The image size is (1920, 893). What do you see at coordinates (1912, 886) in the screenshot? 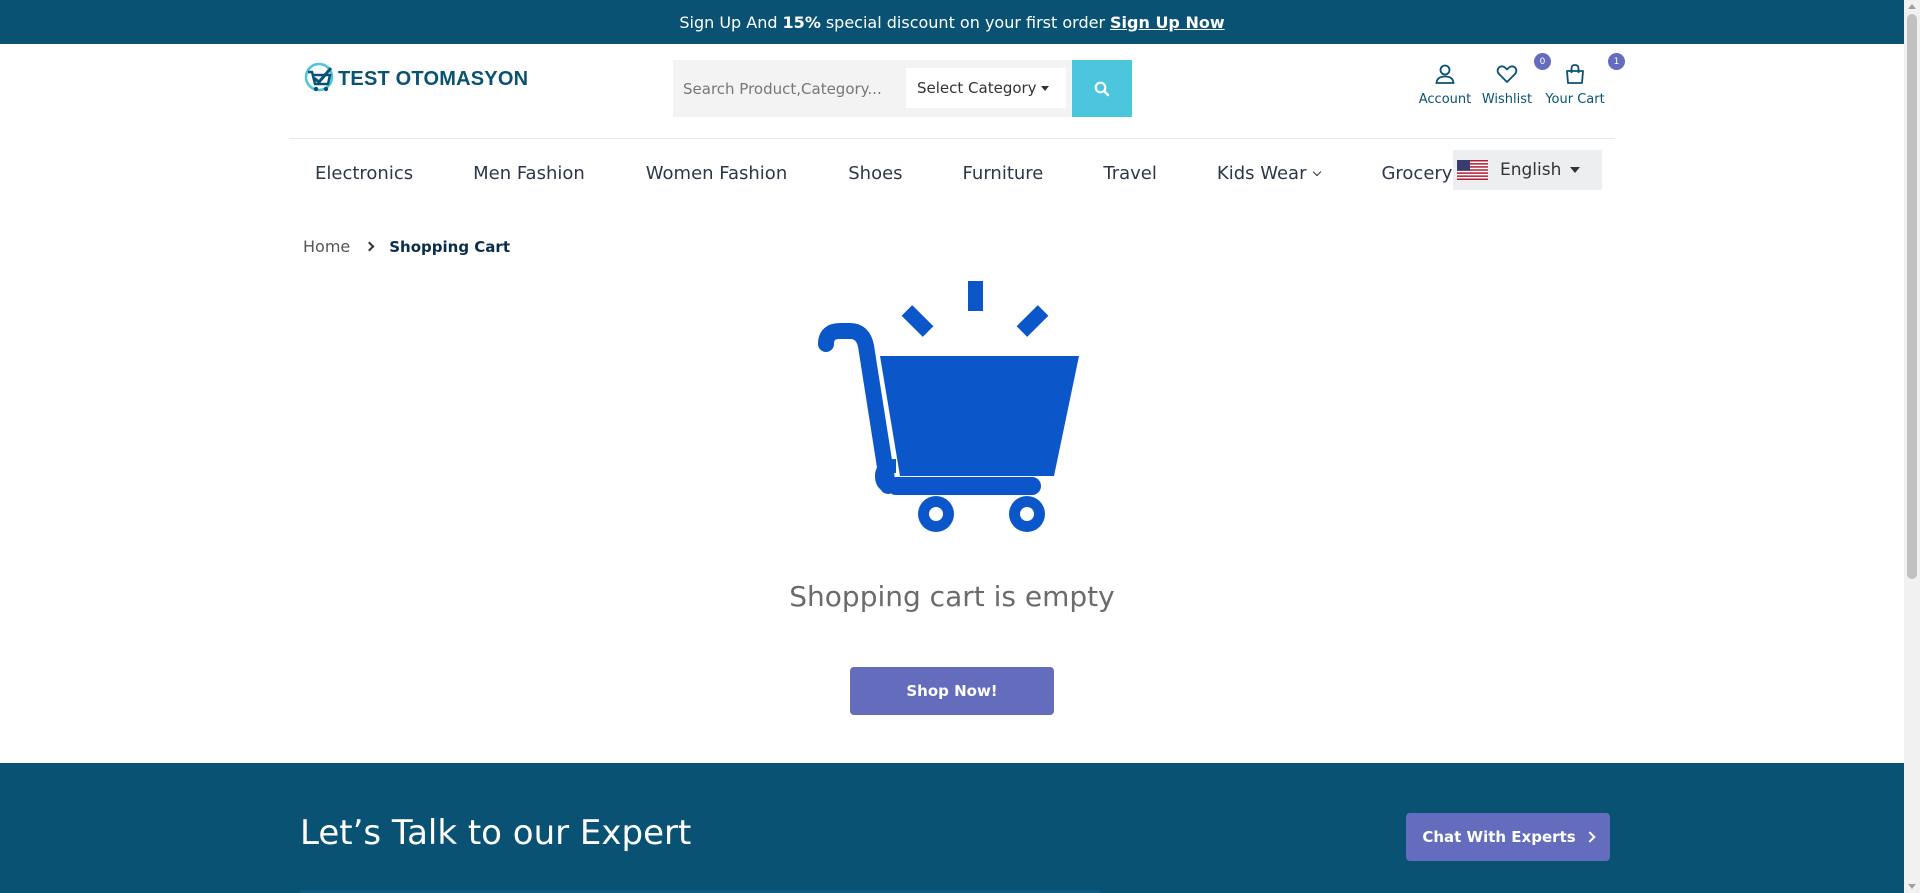
I see `scroll-down-icon` at bounding box center [1912, 886].